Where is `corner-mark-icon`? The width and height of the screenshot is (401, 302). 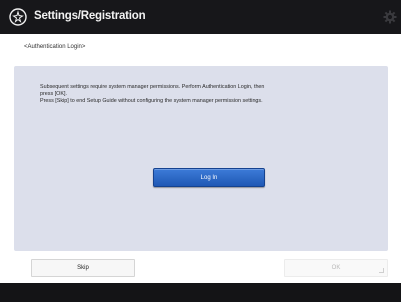
corner-mark-icon is located at coordinates (381, 270).